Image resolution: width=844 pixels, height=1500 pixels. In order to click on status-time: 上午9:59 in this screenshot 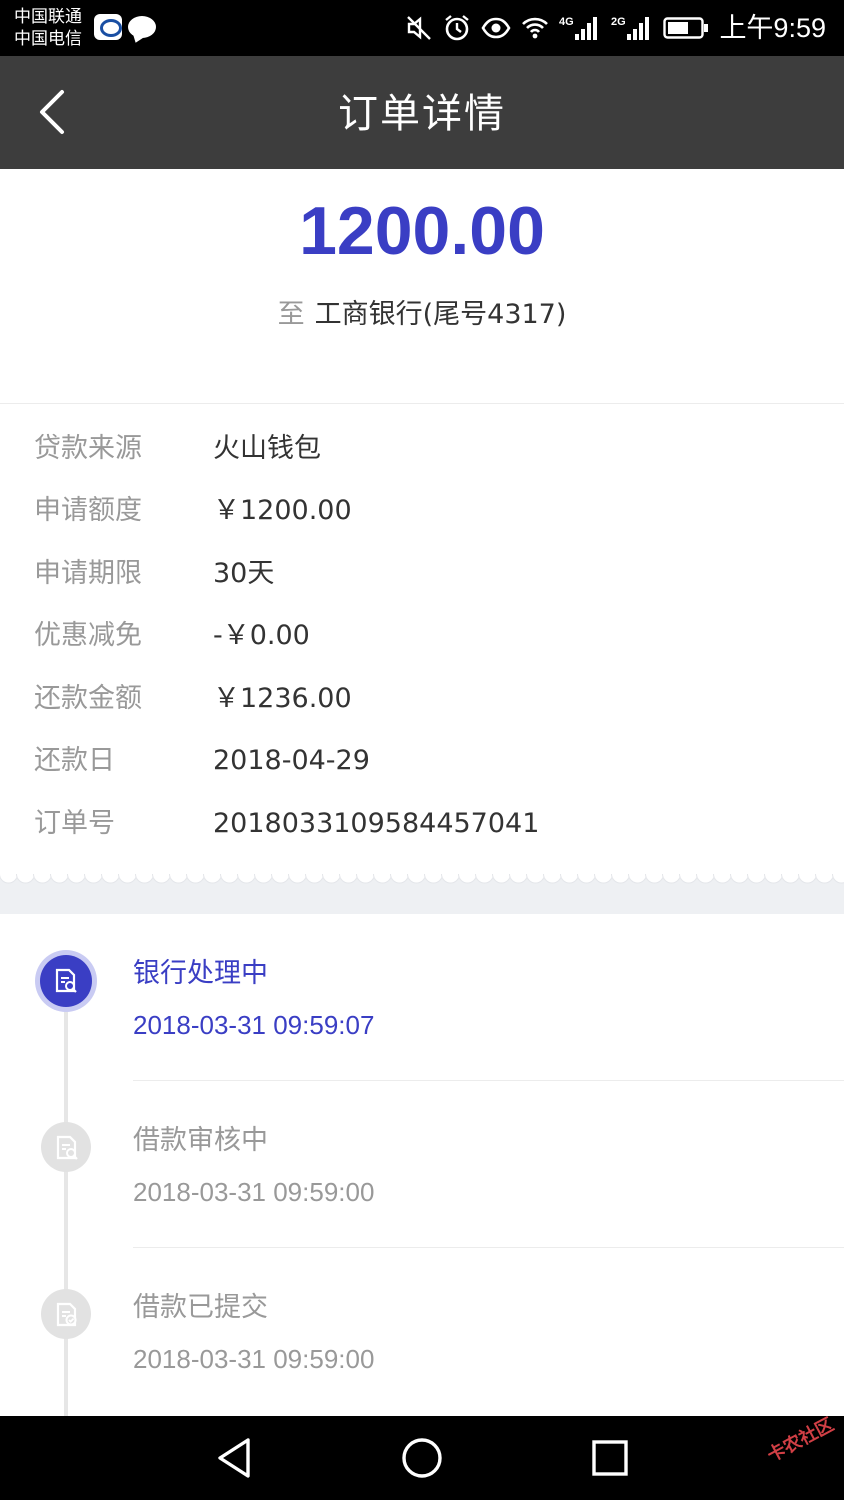, I will do `click(772, 28)`.